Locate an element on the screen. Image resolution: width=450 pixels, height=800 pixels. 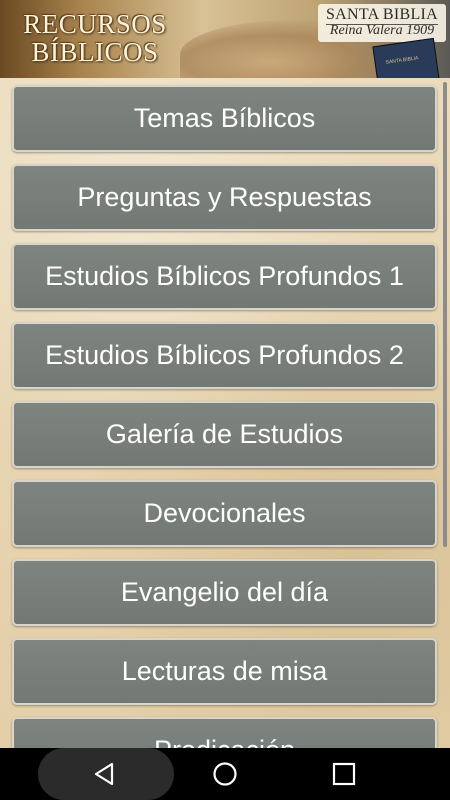
android-nav-bar is located at coordinates (225, 774).